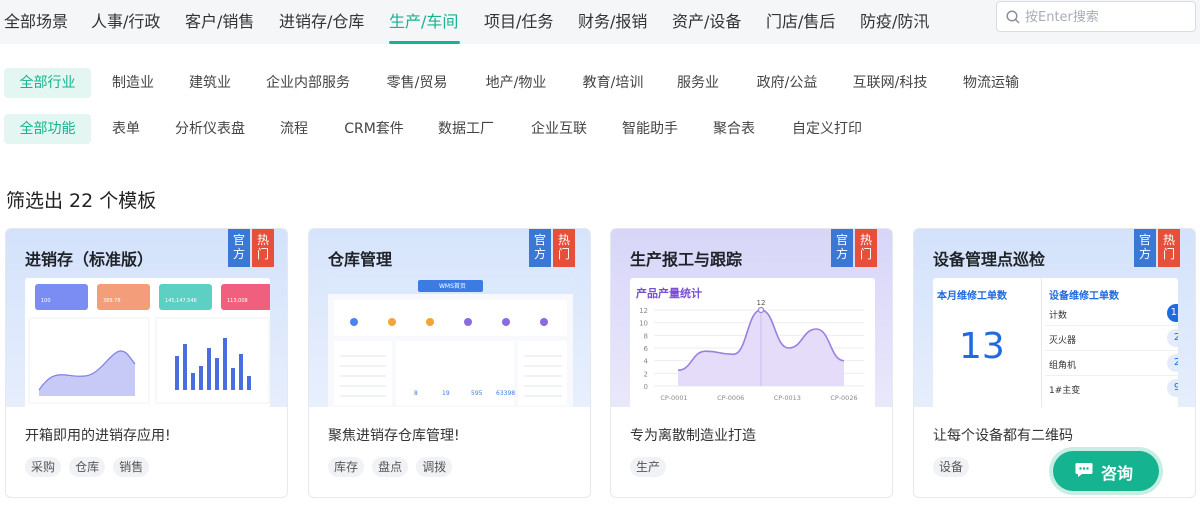 The width and height of the screenshot is (1200, 511). I want to click on card-title: 设备管理点巡检, so click(989, 259).